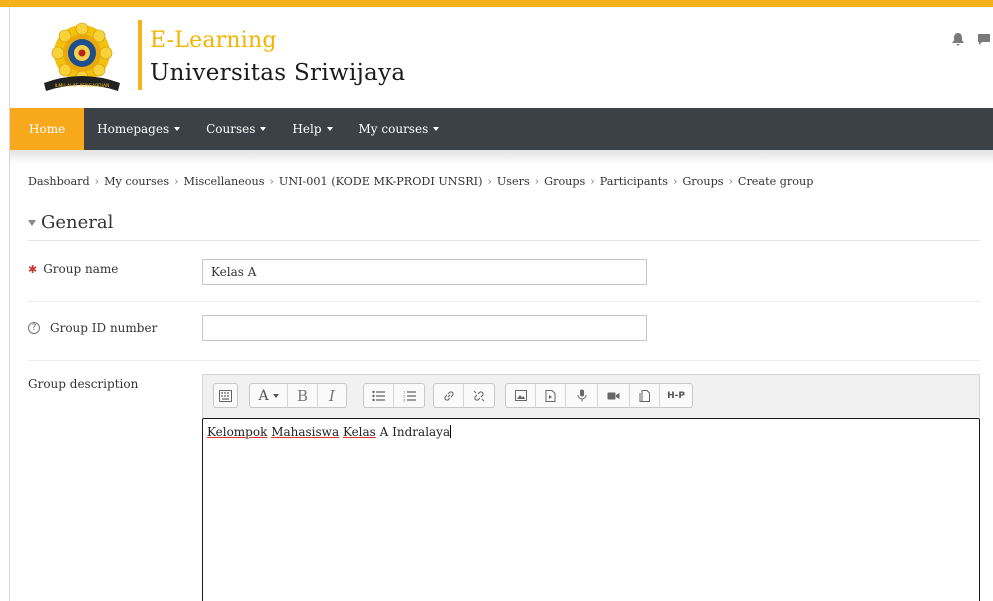 The image size is (993, 601). What do you see at coordinates (984, 39) in the screenshot?
I see `chat-icon` at bounding box center [984, 39].